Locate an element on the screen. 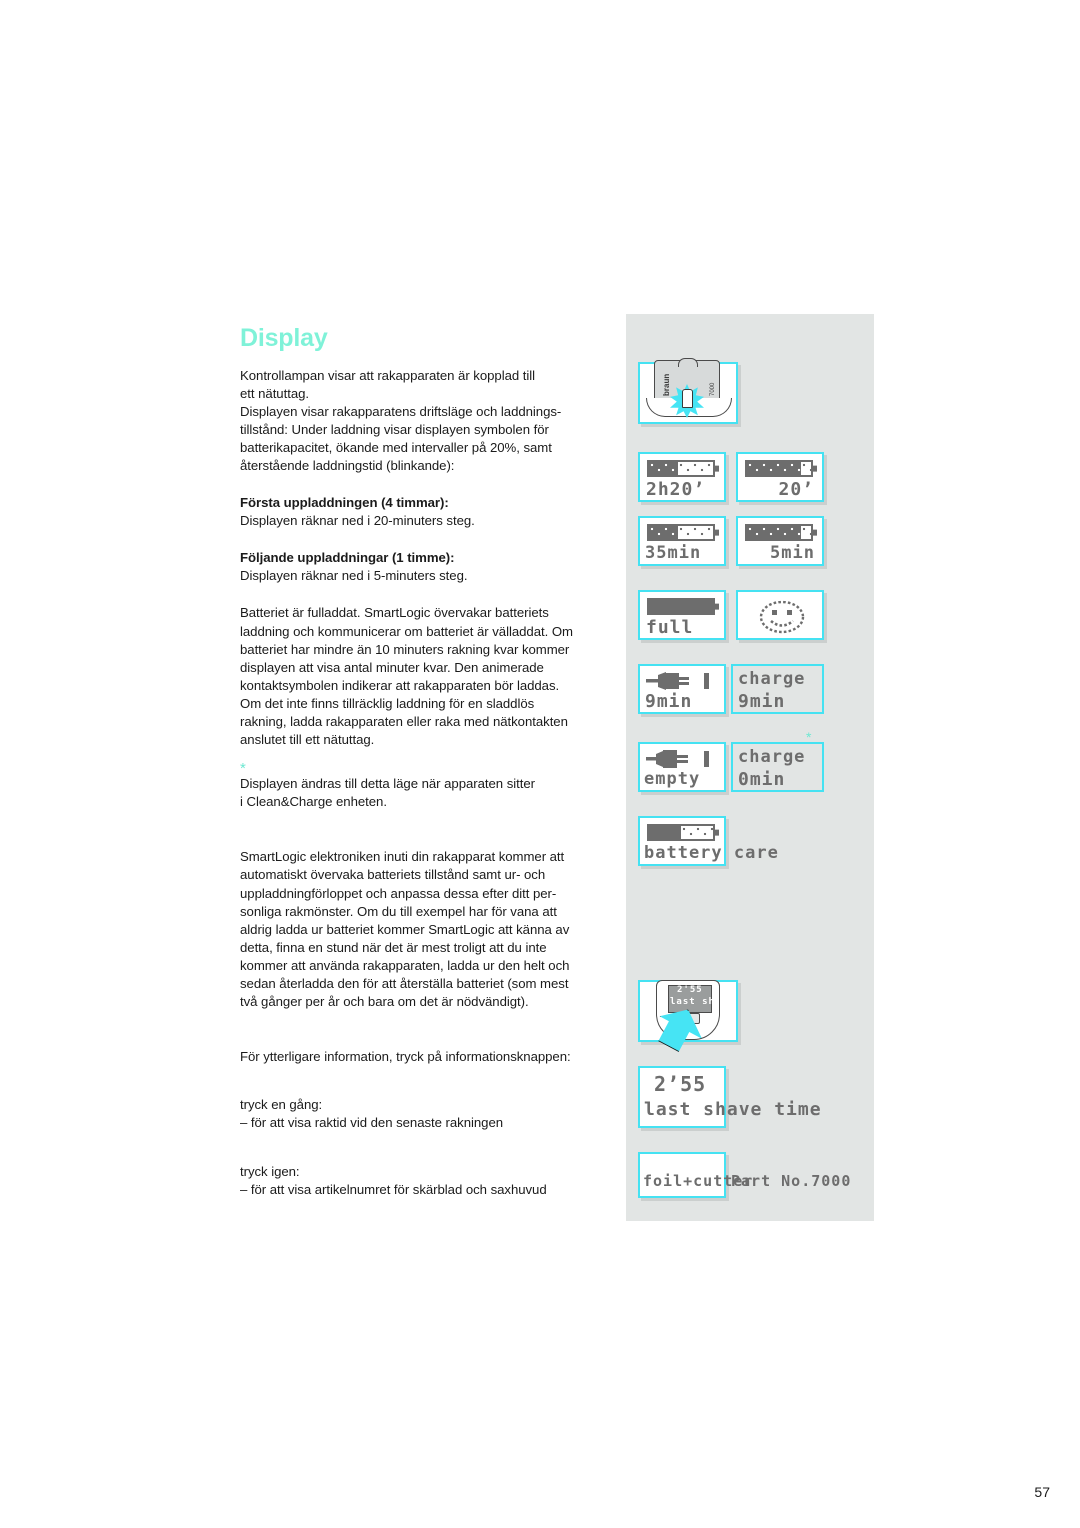 The height and width of the screenshot is (1528, 1080). lcd-panel-charge-9min: charge 9min is located at coordinates (777, 689).